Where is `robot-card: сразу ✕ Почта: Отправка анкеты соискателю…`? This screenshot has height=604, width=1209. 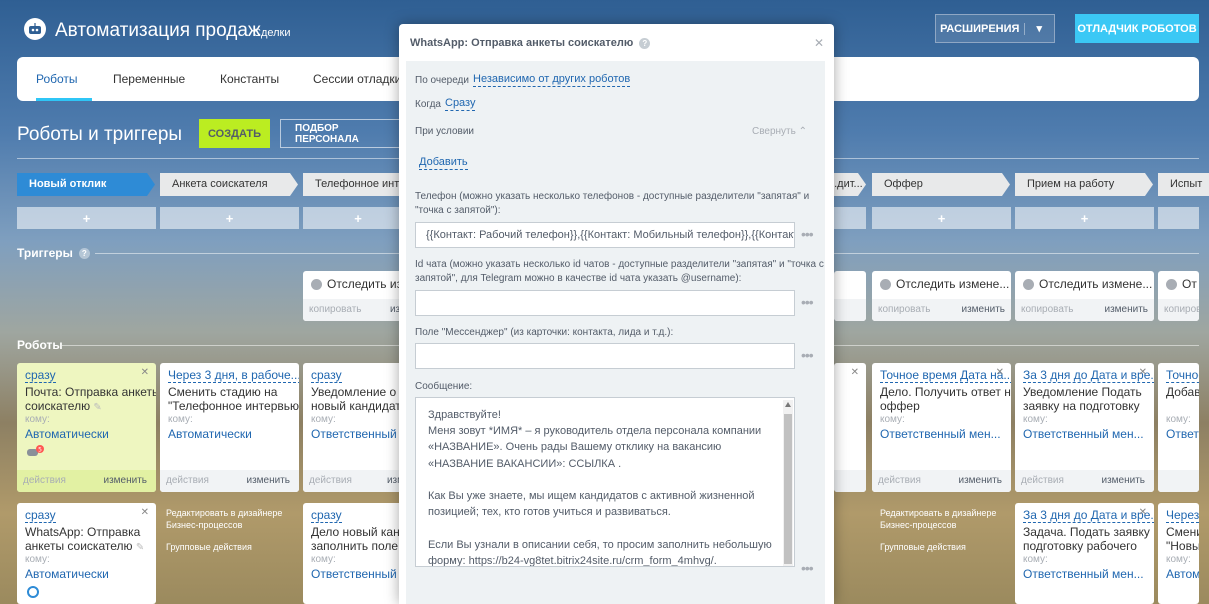
robot-card: сразу ✕ Почта: Отправка анкеты соискателю… is located at coordinates (86, 427).